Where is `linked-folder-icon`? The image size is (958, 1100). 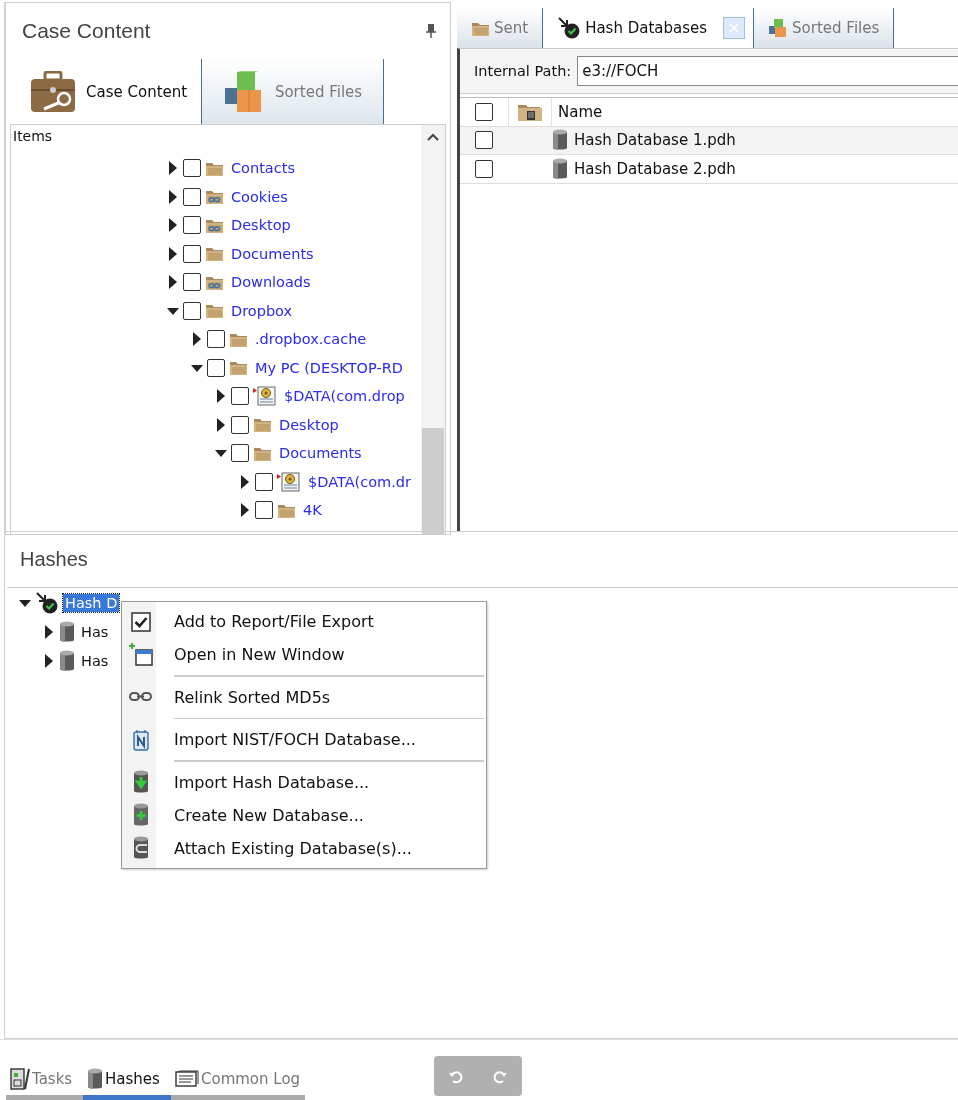
linked-folder-icon is located at coordinates (214, 197).